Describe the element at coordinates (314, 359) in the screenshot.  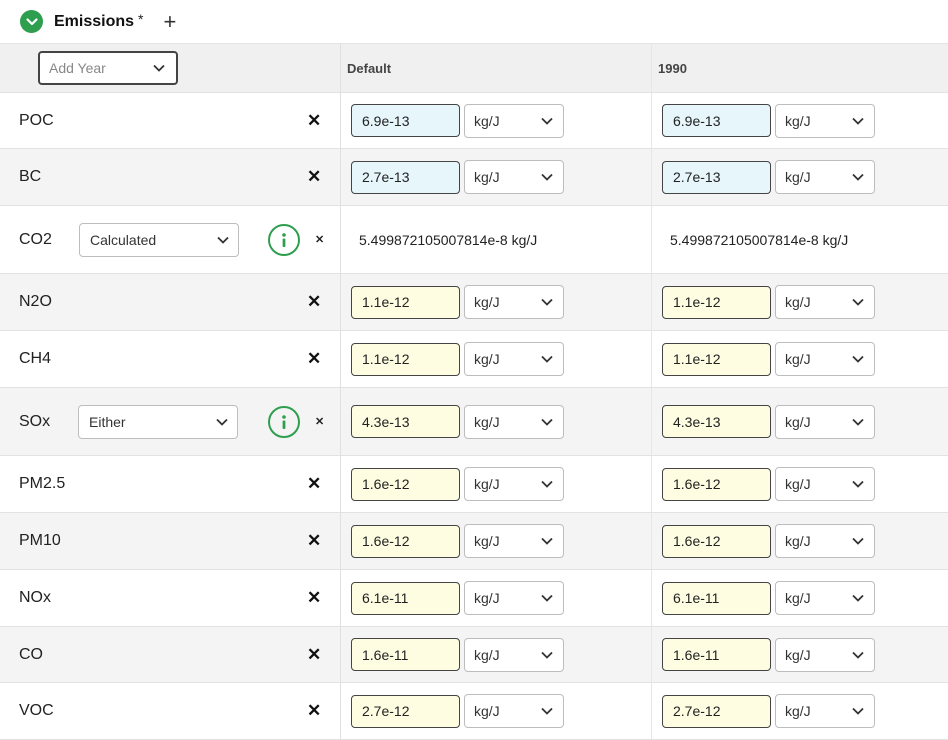
I see `remove-ch4-close-icon: ✕` at that location.